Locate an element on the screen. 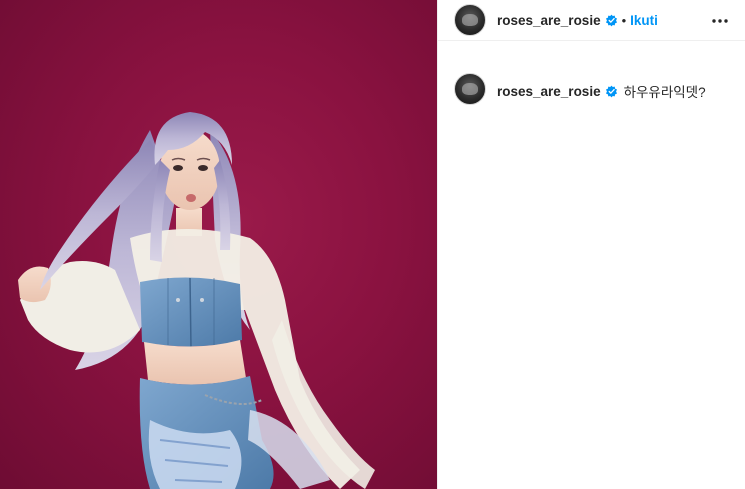 The width and height of the screenshot is (745, 489). post-header: roses_are_rosie • Ikuti is located at coordinates (591, 20).